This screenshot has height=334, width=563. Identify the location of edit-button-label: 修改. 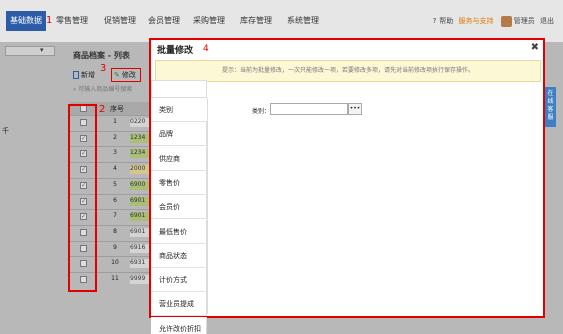
(128, 75).